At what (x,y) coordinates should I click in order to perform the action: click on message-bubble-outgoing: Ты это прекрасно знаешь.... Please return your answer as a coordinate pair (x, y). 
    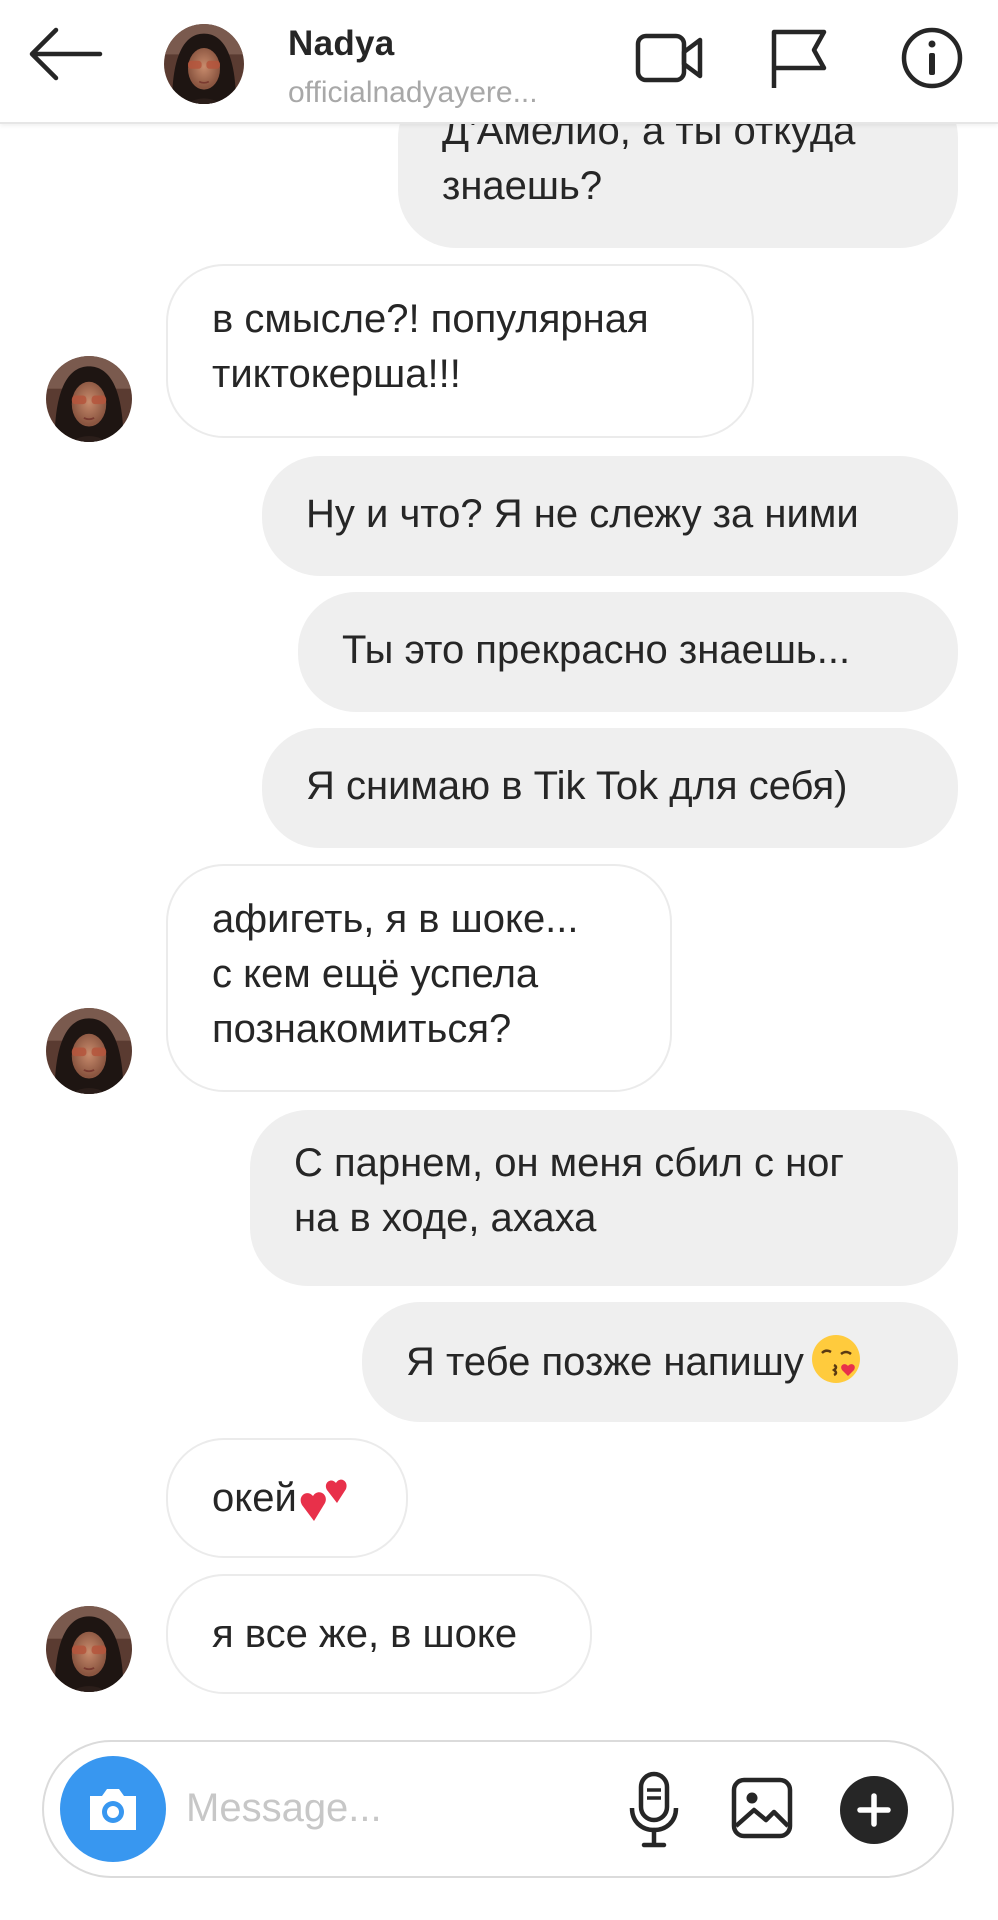
    Looking at the image, I should click on (628, 652).